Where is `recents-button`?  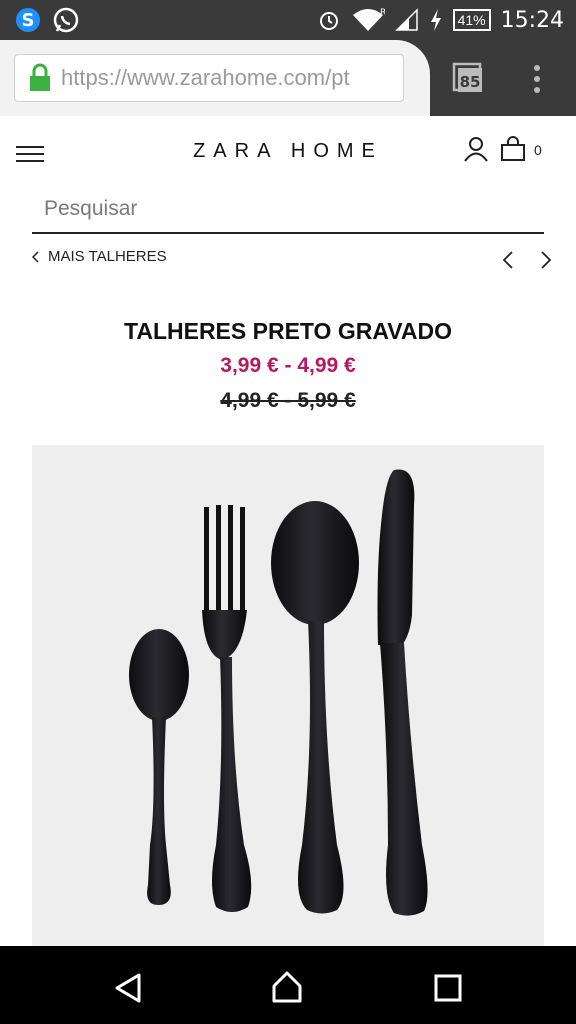
recents-button is located at coordinates (448, 988).